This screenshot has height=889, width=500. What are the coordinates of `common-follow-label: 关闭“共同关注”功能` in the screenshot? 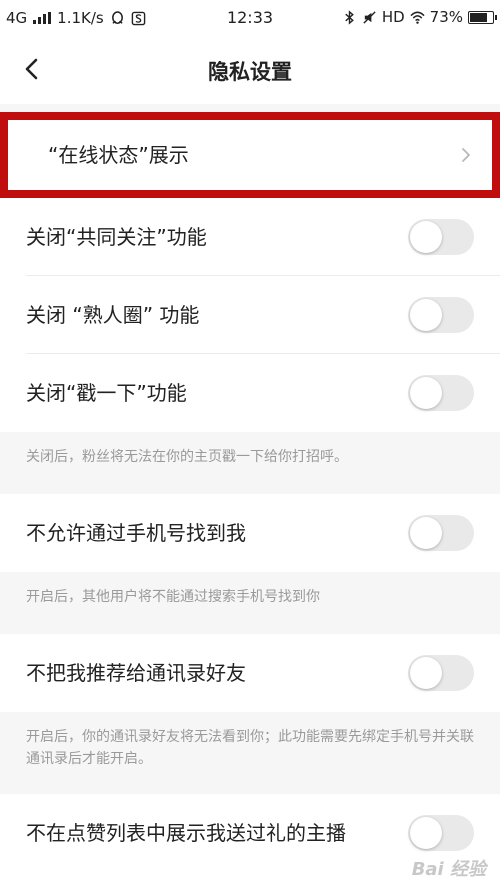 It's located at (116, 237).